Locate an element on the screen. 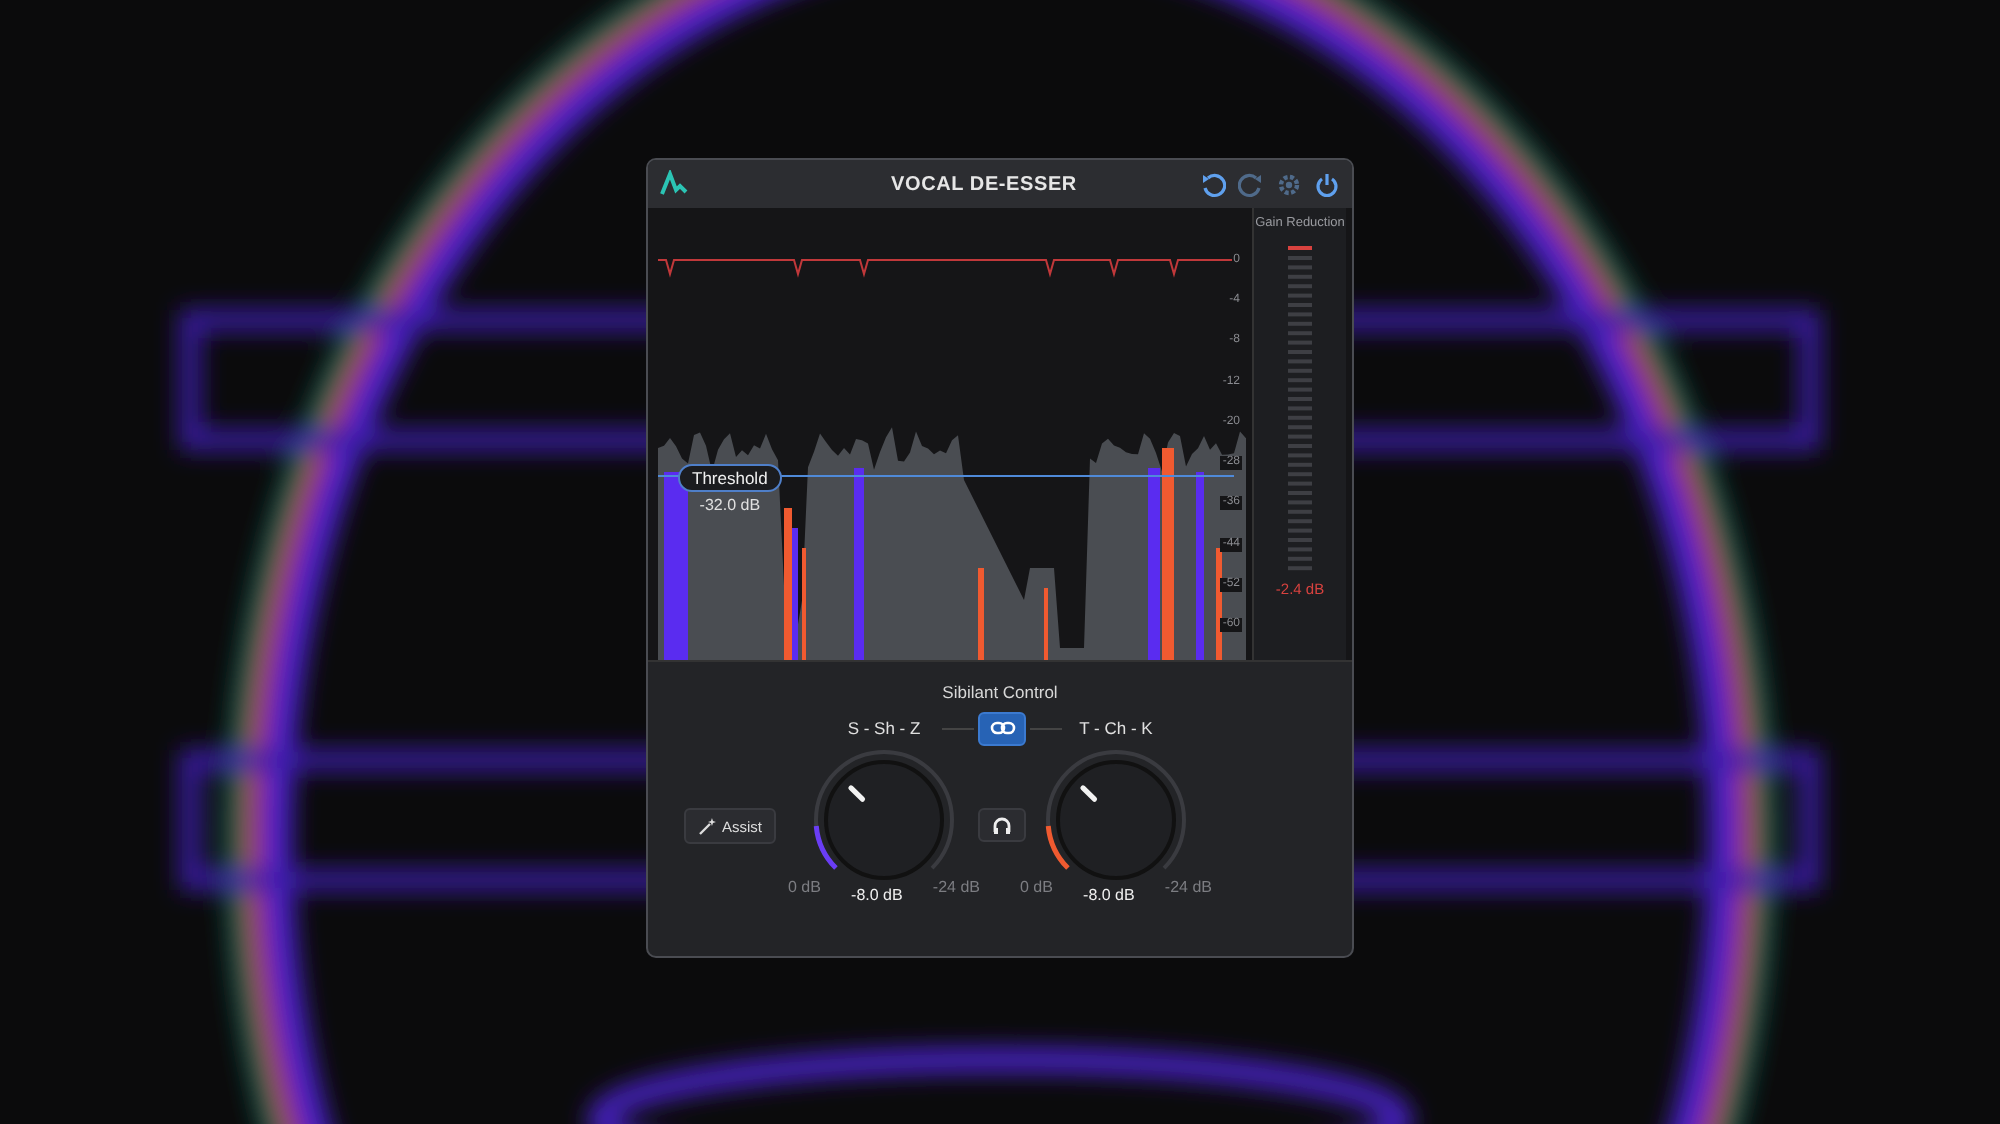 The width and height of the screenshot is (2000, 1124). link-toggle is located at coordinates (1002, 728).